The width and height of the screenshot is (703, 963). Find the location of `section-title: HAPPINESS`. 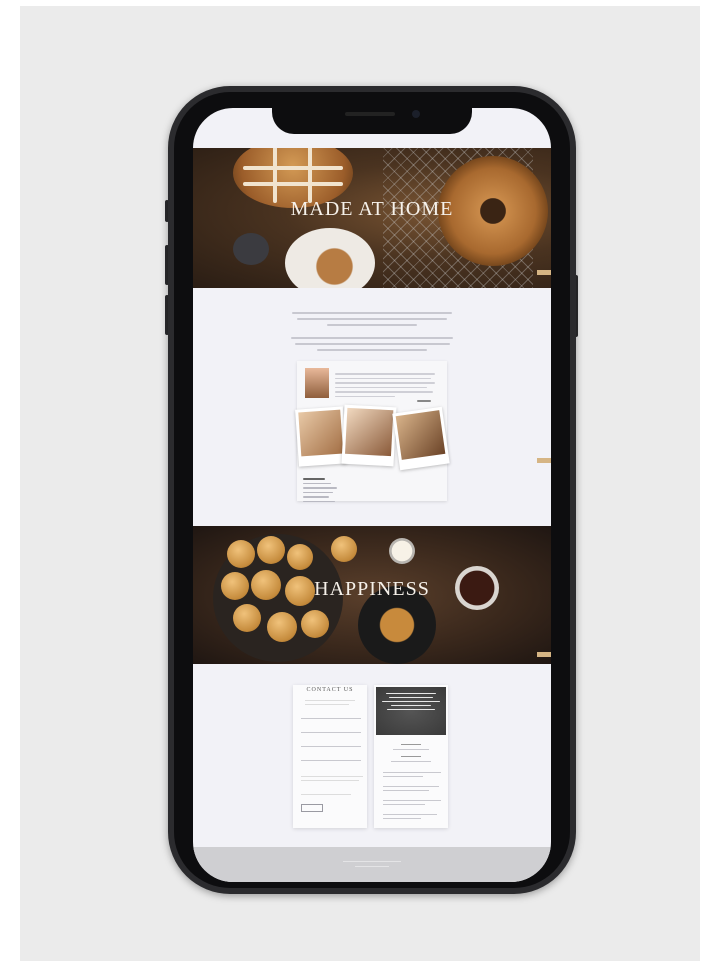

section-title: HAPPINESS is located at coordinates (372, 589).